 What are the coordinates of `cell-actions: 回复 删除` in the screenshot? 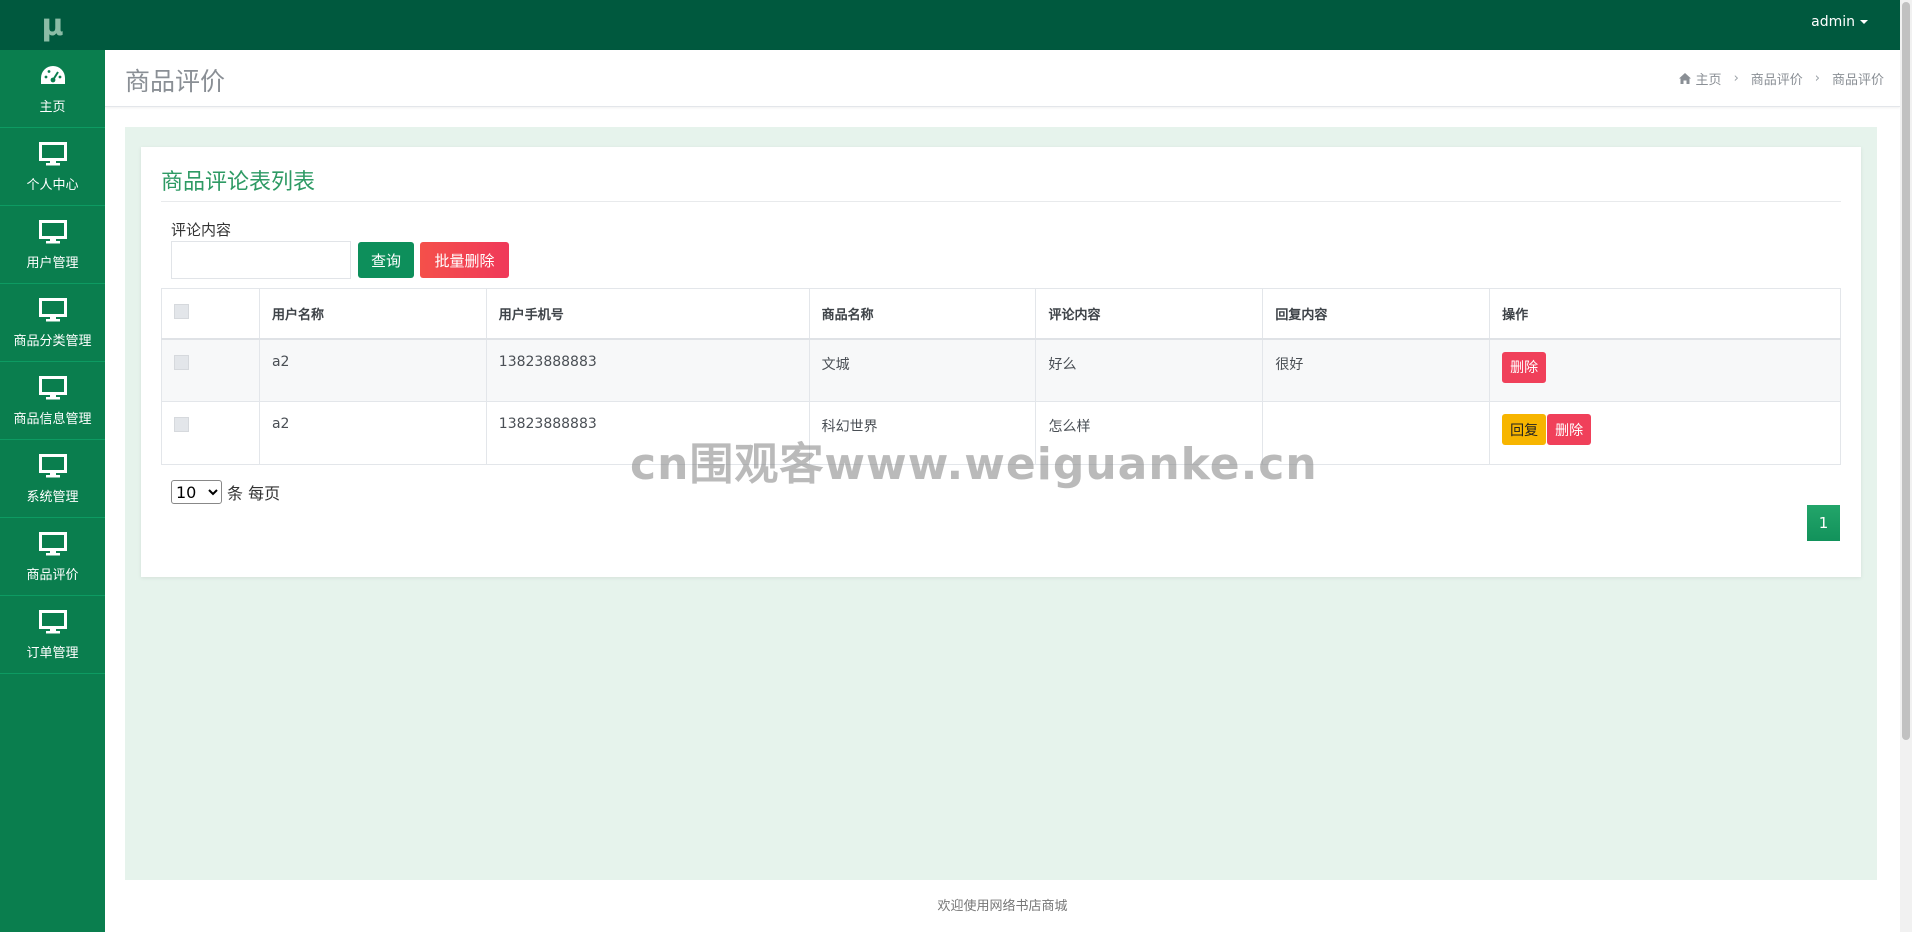 It's located at (1665, 433).